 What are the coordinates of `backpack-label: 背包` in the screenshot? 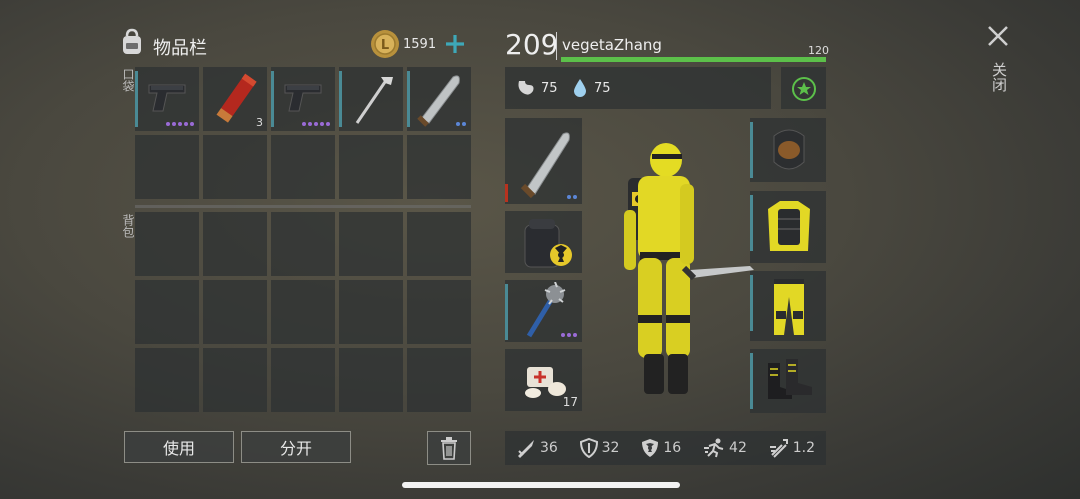 It's located at (128, 226).